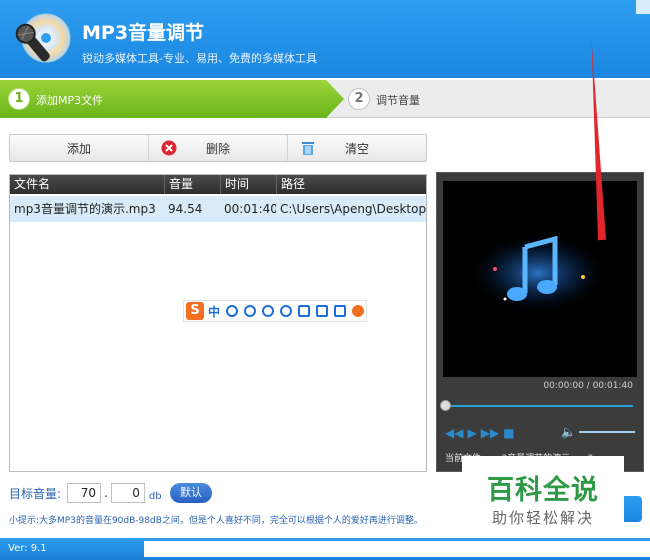  Describe the element at coordinates (538, 273) in the screenshot. I see `music-note-icon` at that location.